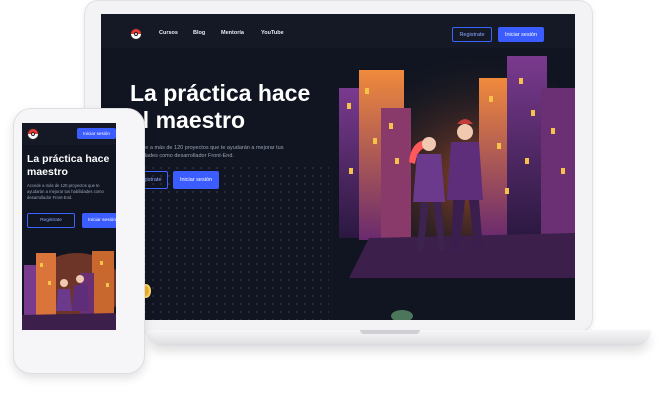  Describe the element at coordinates (390, 332) in the screenshot. I see `laptop-notch` at that location.